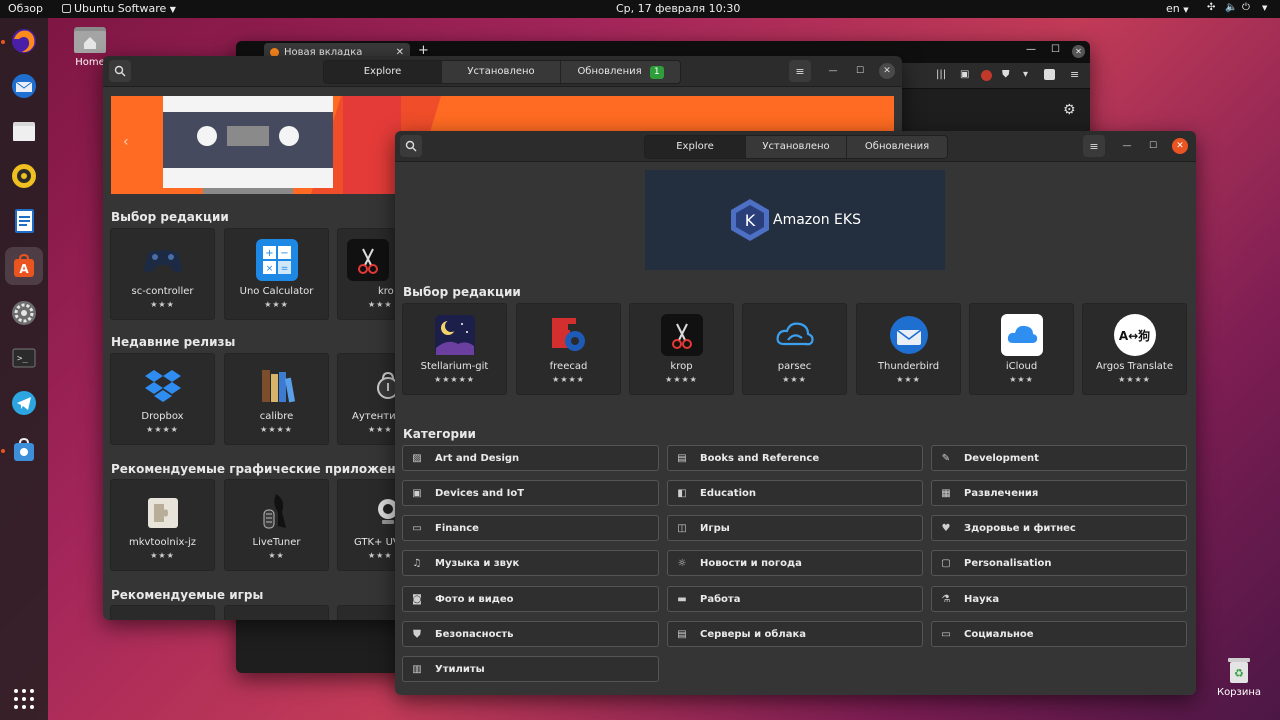 The width and height of the screenshot is (1280, 720). I want to click on app-tile: mkvtoolnix-jz ★★★, so click(162, 525).